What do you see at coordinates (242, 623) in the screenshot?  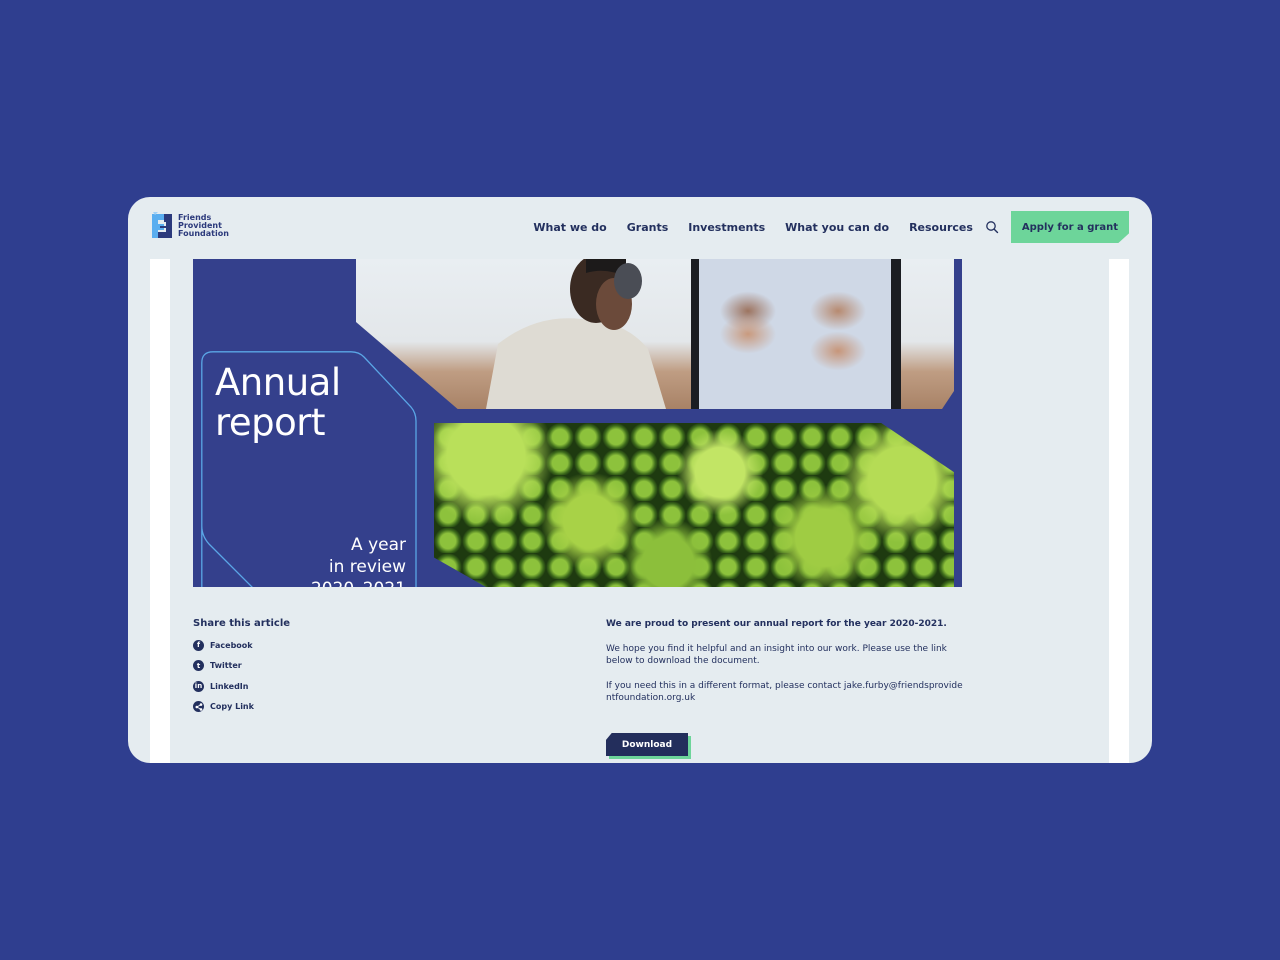 I see `share-title: Share this article` at bounding box center [242, 623].